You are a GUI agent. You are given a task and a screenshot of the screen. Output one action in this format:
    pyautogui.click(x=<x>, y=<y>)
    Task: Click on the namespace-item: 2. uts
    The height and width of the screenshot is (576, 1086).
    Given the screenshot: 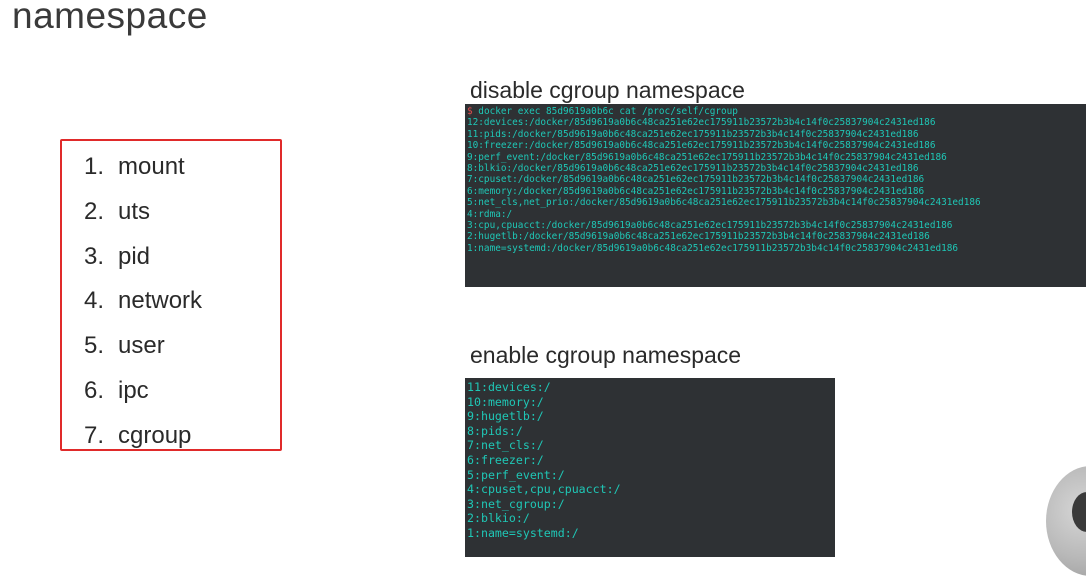 What is the action you would take?
    pyautogui.click(x=143, y=218)
    